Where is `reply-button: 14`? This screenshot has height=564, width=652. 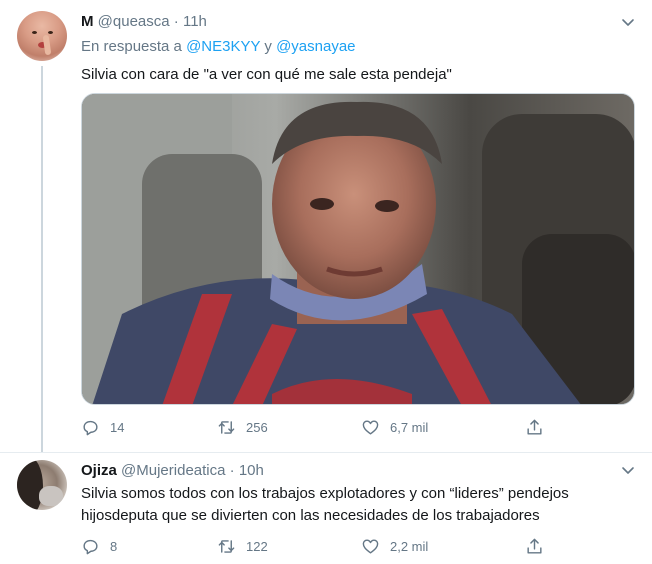 reply-button: 14 is located at coordinates (102, 427).